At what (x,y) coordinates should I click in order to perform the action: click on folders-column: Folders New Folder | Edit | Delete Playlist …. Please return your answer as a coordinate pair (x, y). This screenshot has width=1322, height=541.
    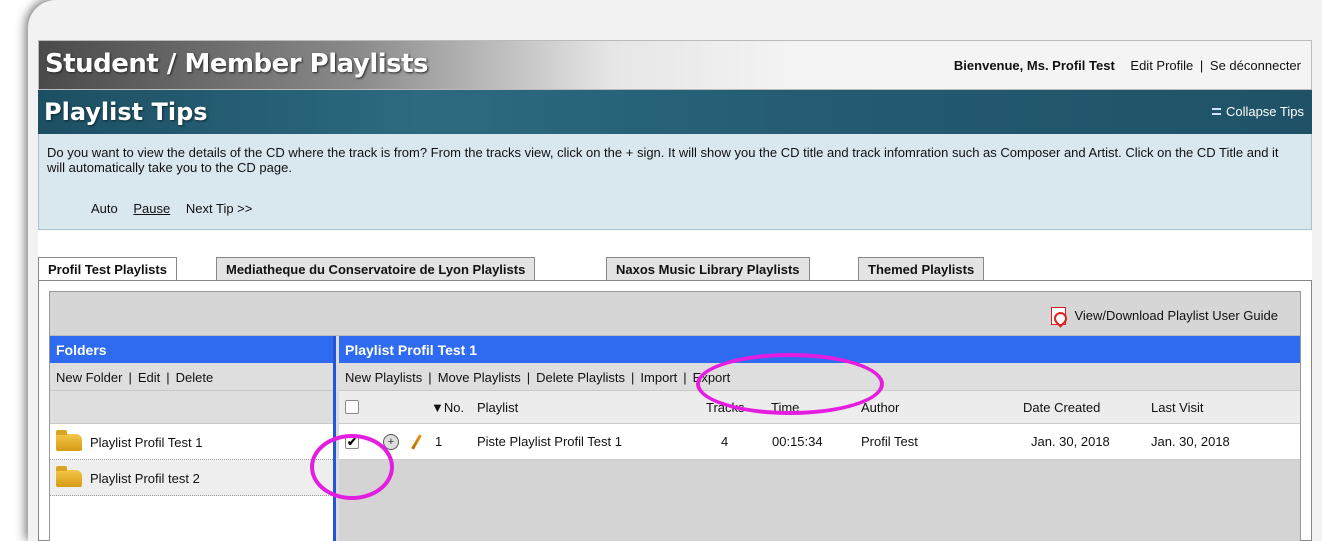
    Looking at the image, I should click on (193, 438).